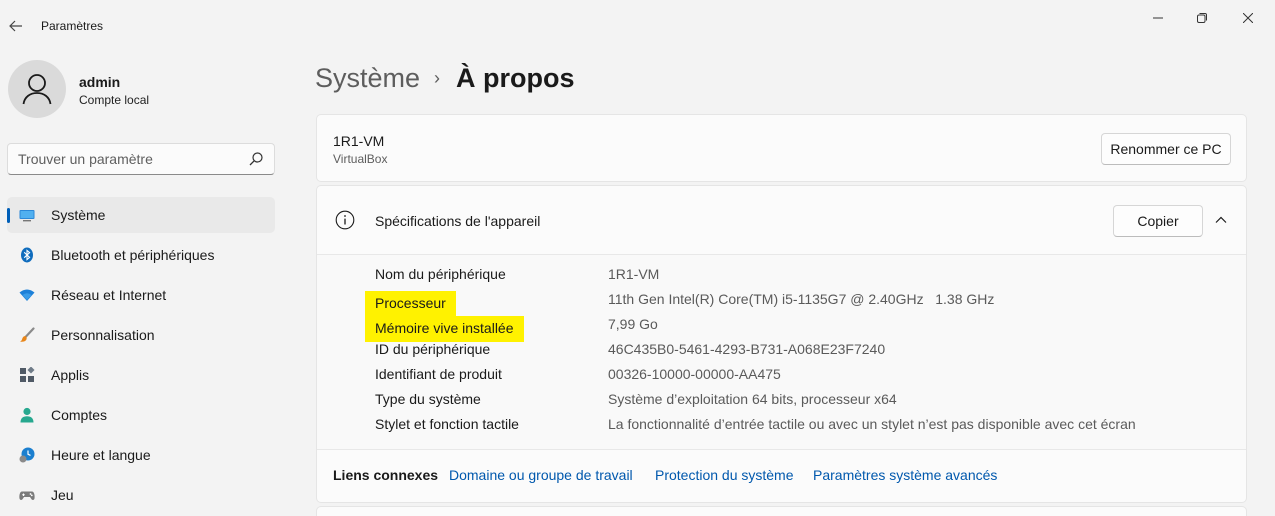 The height and width of the screenshot is (516, 1275). I want to click on close-button, so click(1248, 18).